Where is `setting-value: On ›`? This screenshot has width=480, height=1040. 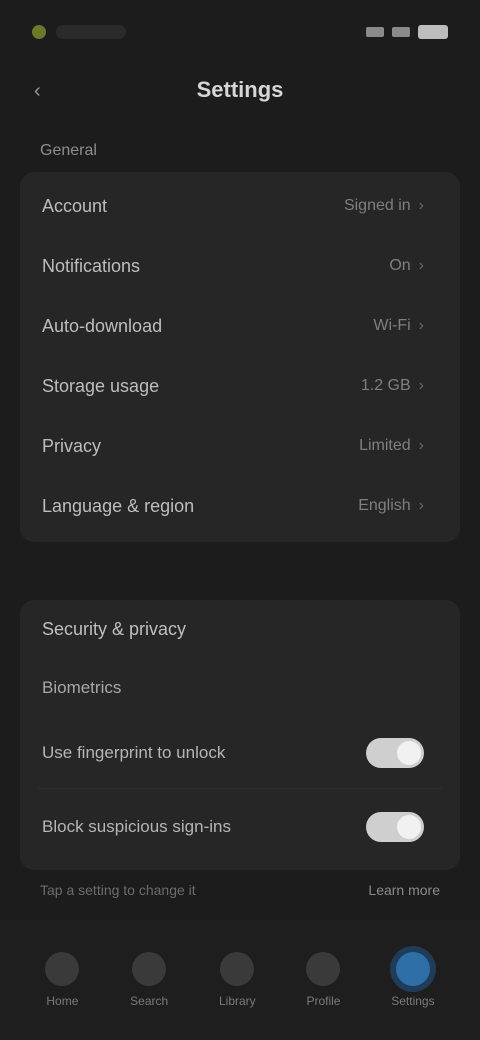 setting-value: On › is located at coordinates (406, 266).